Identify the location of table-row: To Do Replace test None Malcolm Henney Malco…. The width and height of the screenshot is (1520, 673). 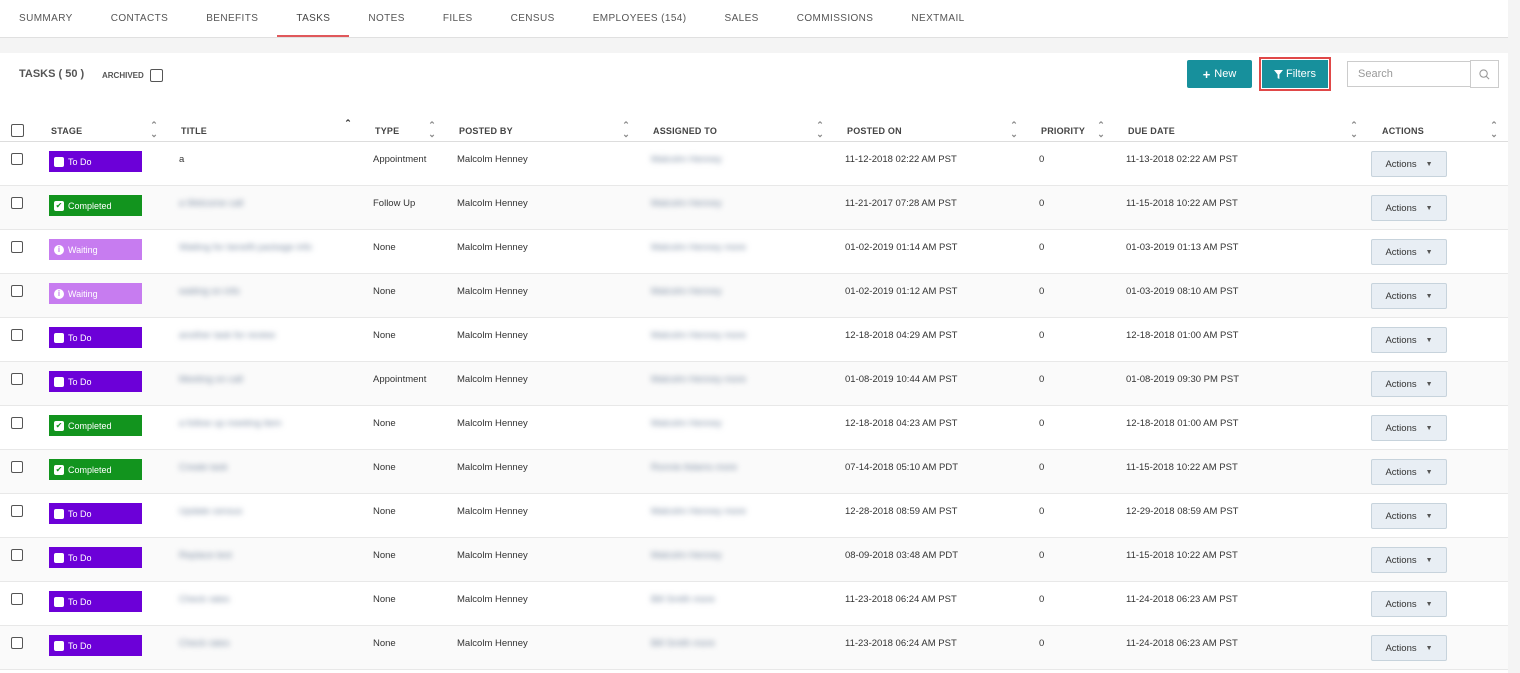
(754, 559).